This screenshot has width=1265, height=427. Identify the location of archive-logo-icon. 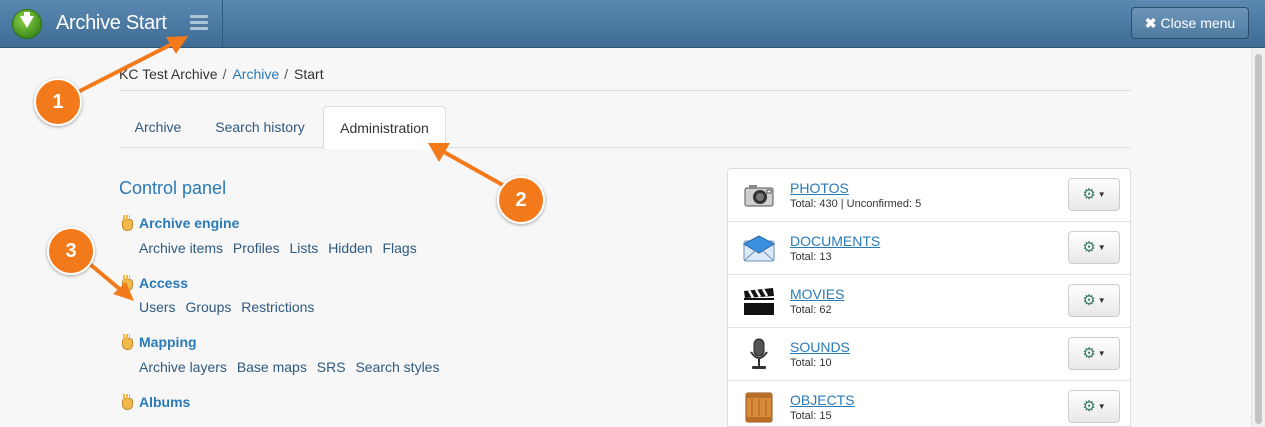
(27, 24).